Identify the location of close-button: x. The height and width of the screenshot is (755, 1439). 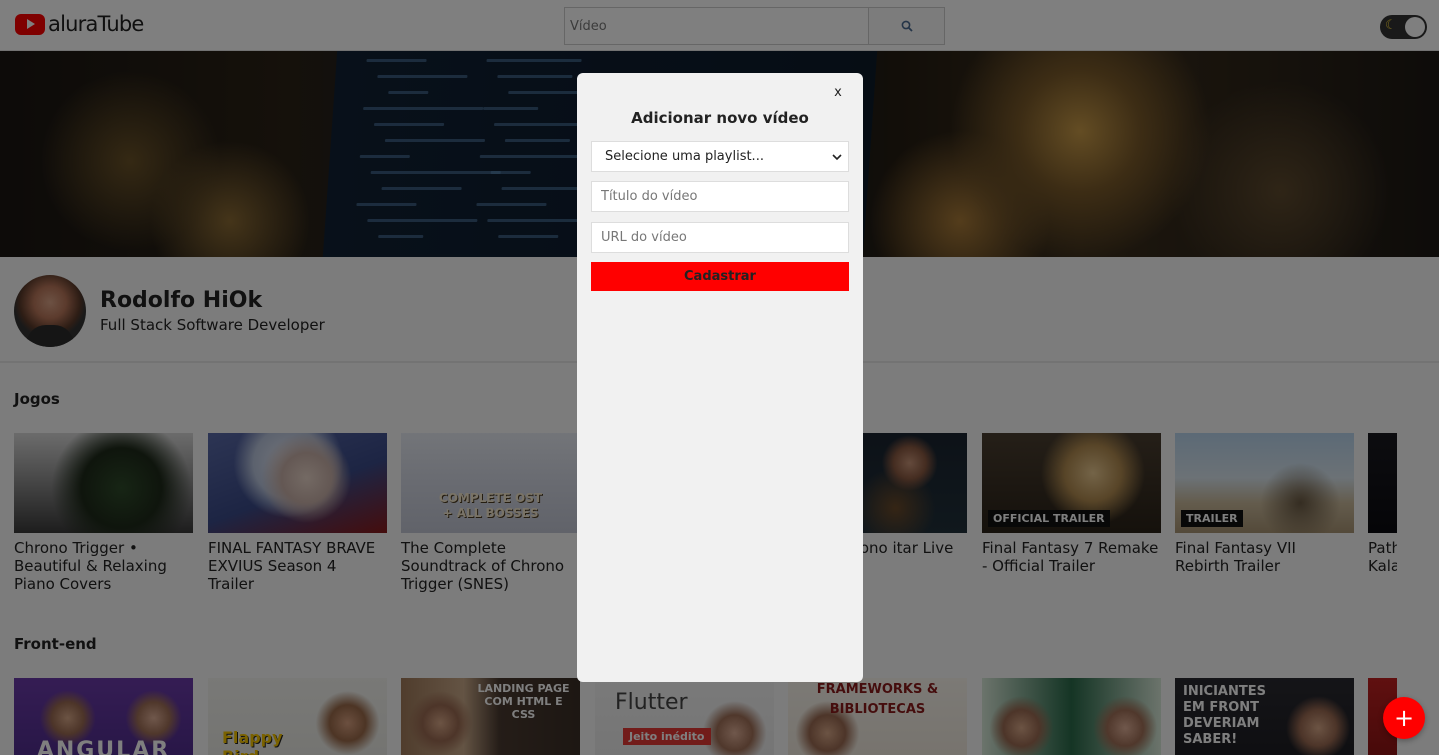
(838, 92).